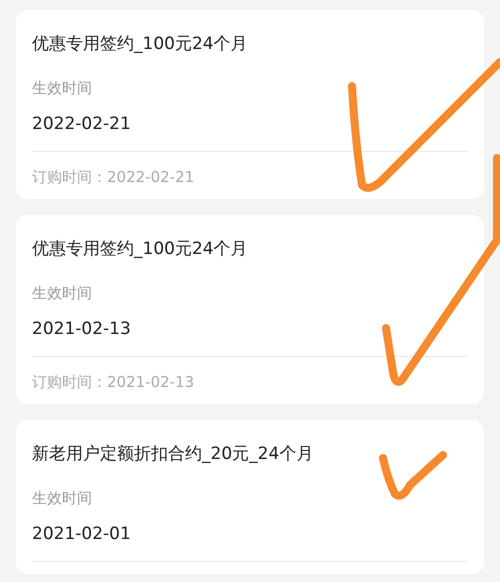 The height and width of the screenshot is (582, 500). What do you see at coordinates (114, 382) in the screenshot?
I see `order-time: 订购时间：2021-02-13` at bounding box center [114, 382].